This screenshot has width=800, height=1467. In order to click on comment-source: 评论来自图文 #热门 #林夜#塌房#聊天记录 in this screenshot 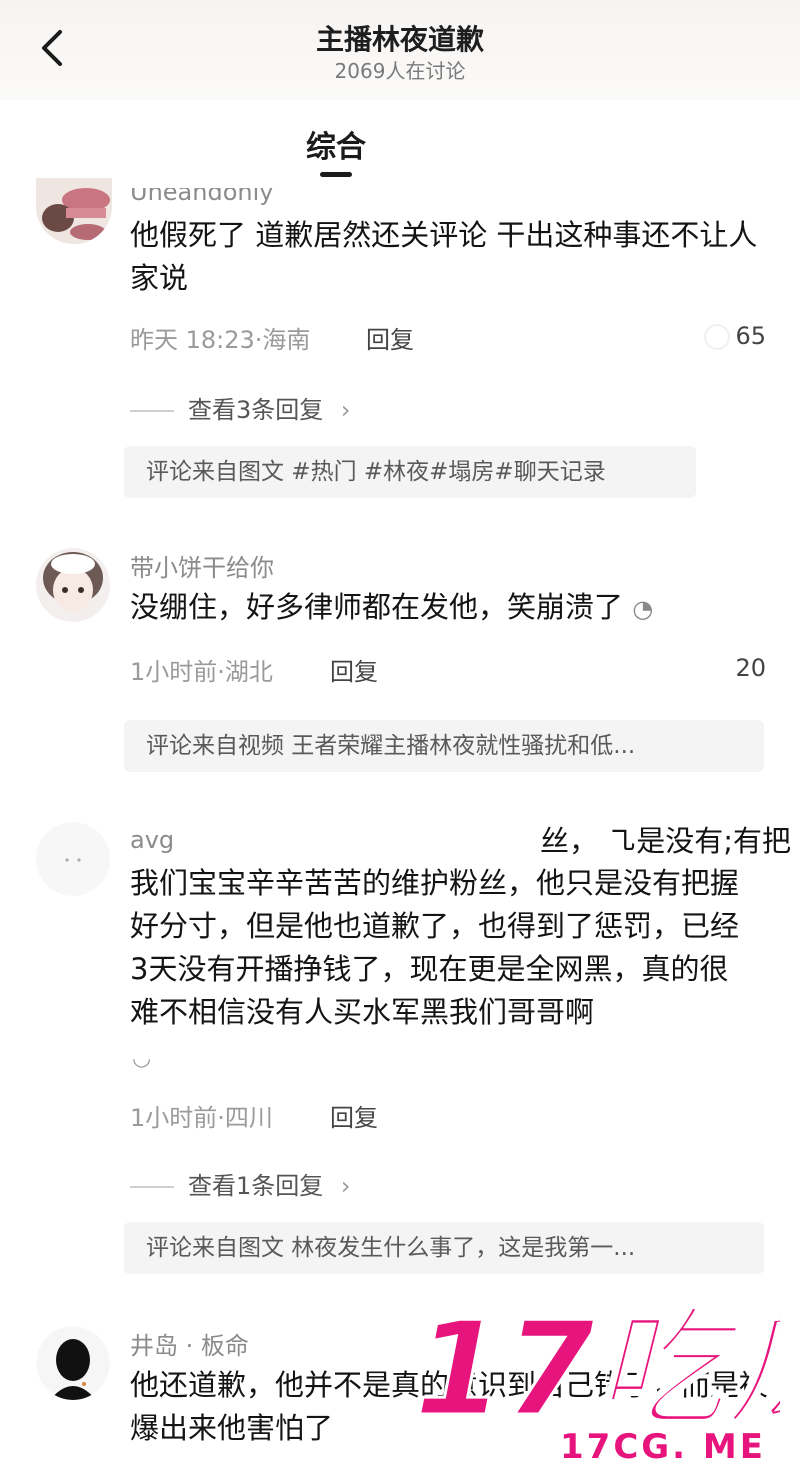, I will do `click(410, 472)`.